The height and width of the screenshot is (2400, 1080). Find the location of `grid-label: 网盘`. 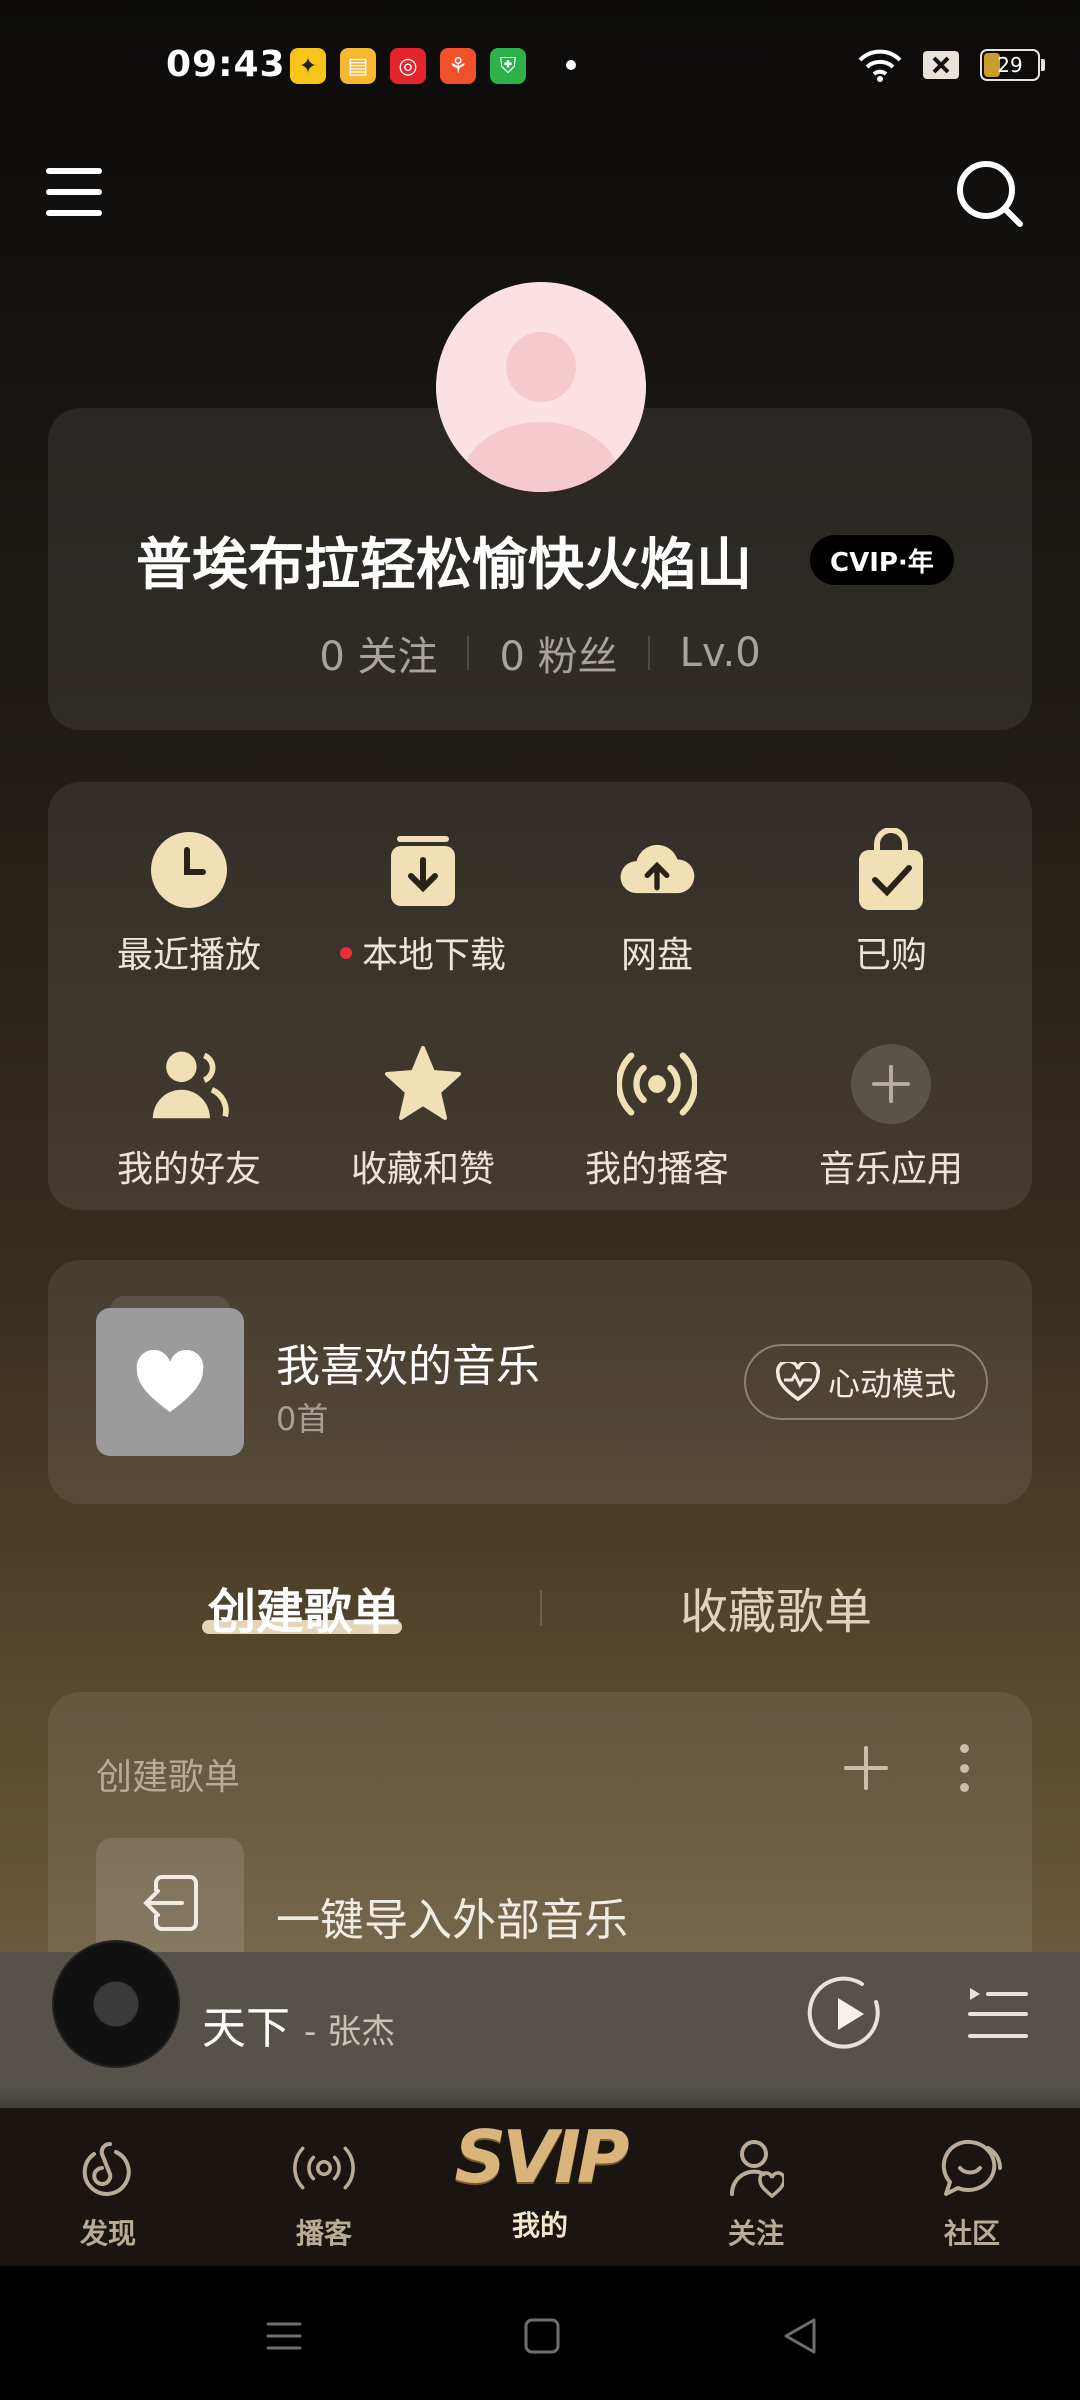

grid-label: 网盘 is located at coordinates (656, 955).